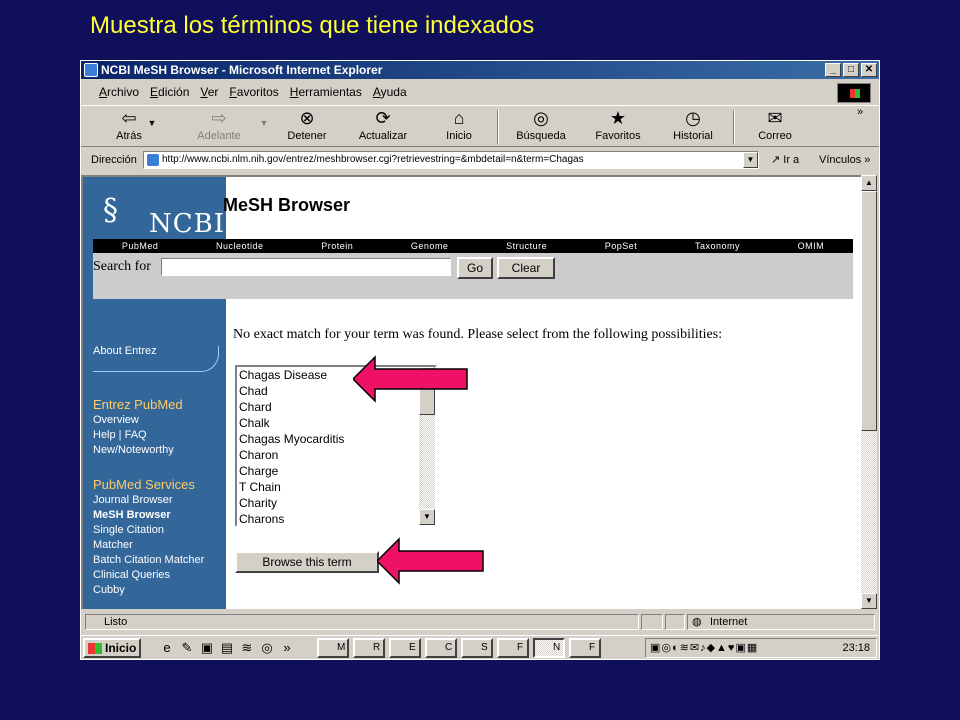 This screenshot has height=720, width=960. Describe the element at coordinates (287, 648) in the screenshot. I see `more-quicklaunch-icon: »` at that location.